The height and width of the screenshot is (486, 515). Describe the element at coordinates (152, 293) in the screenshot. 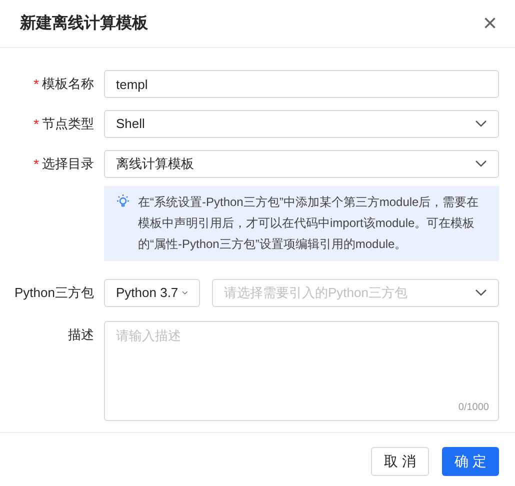

I see `version-select: Python 3.7` at that location.